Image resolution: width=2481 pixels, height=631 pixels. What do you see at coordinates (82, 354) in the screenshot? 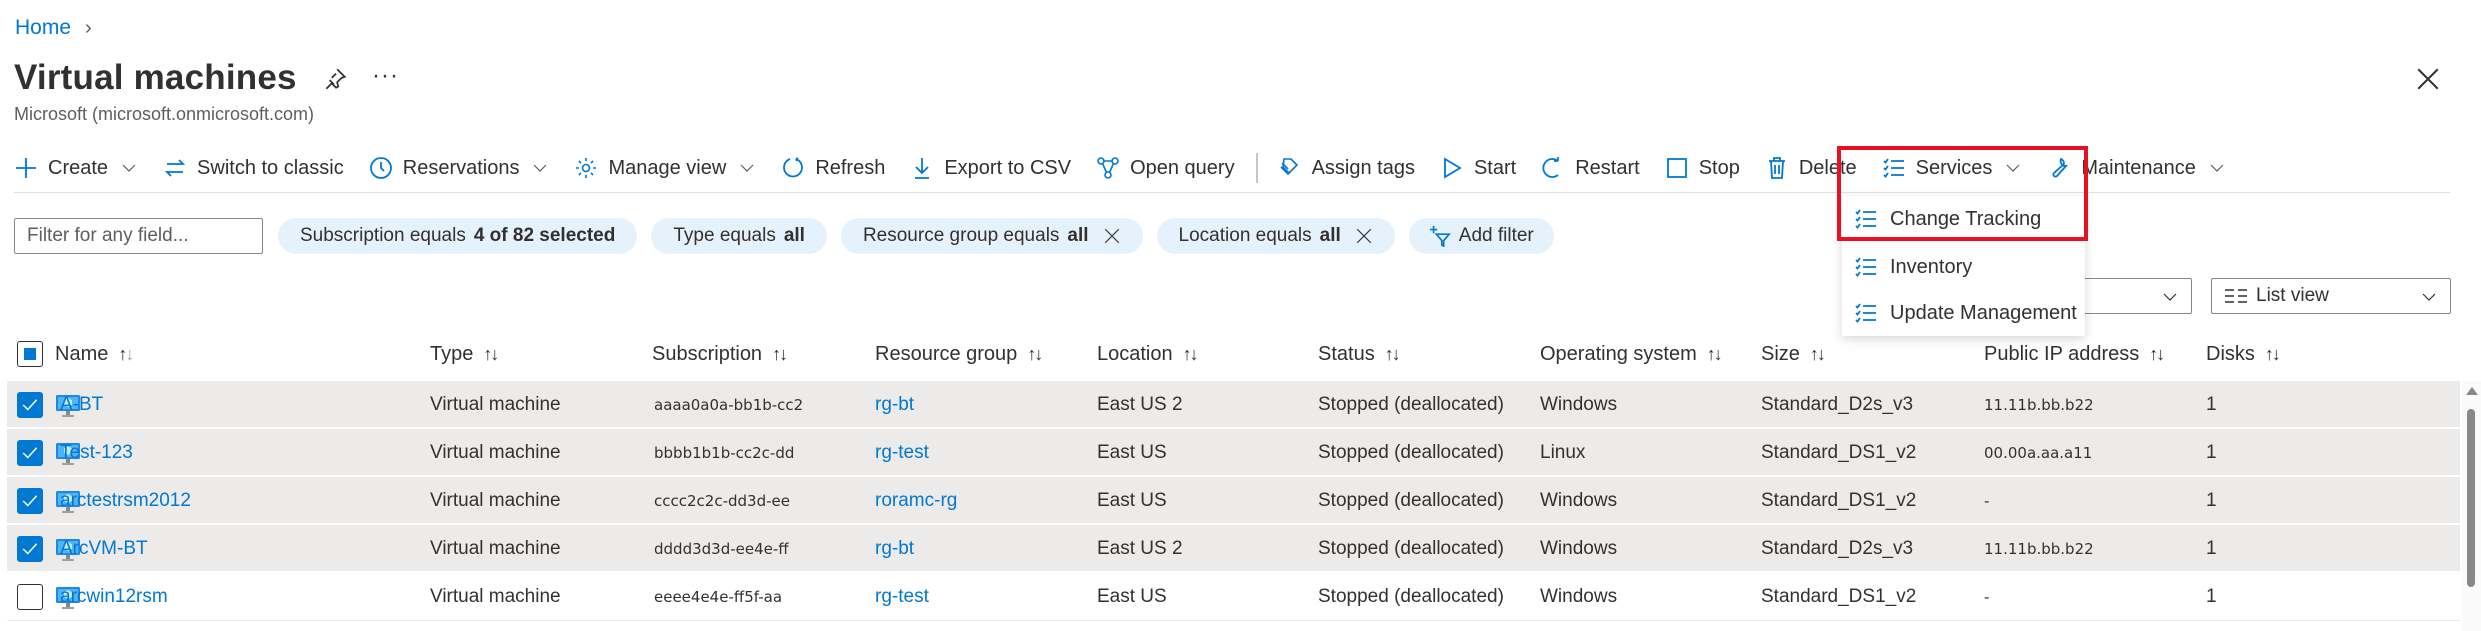
I see `column-label: Name` at bounding box center [82, 354].